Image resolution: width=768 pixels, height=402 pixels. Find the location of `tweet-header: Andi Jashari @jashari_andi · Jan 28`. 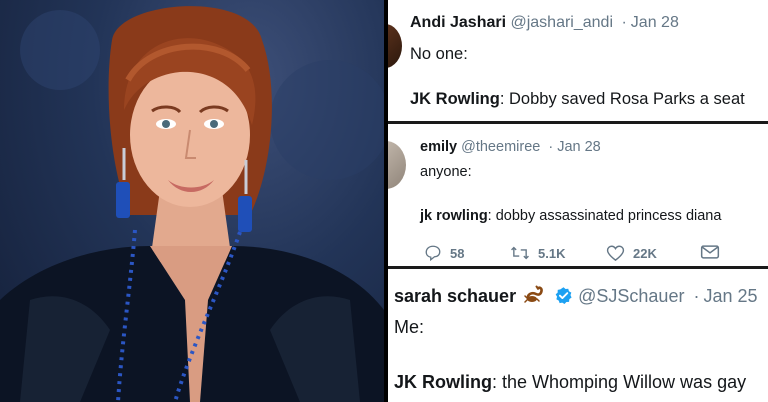

tweet-header: Andi Jashari @jashari_andi · Jan 28 is located at coordinates (544, 23).